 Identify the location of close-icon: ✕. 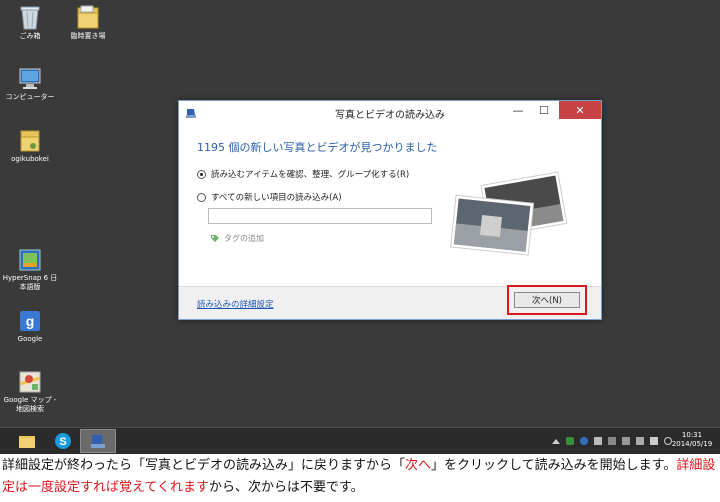
(580, 110).